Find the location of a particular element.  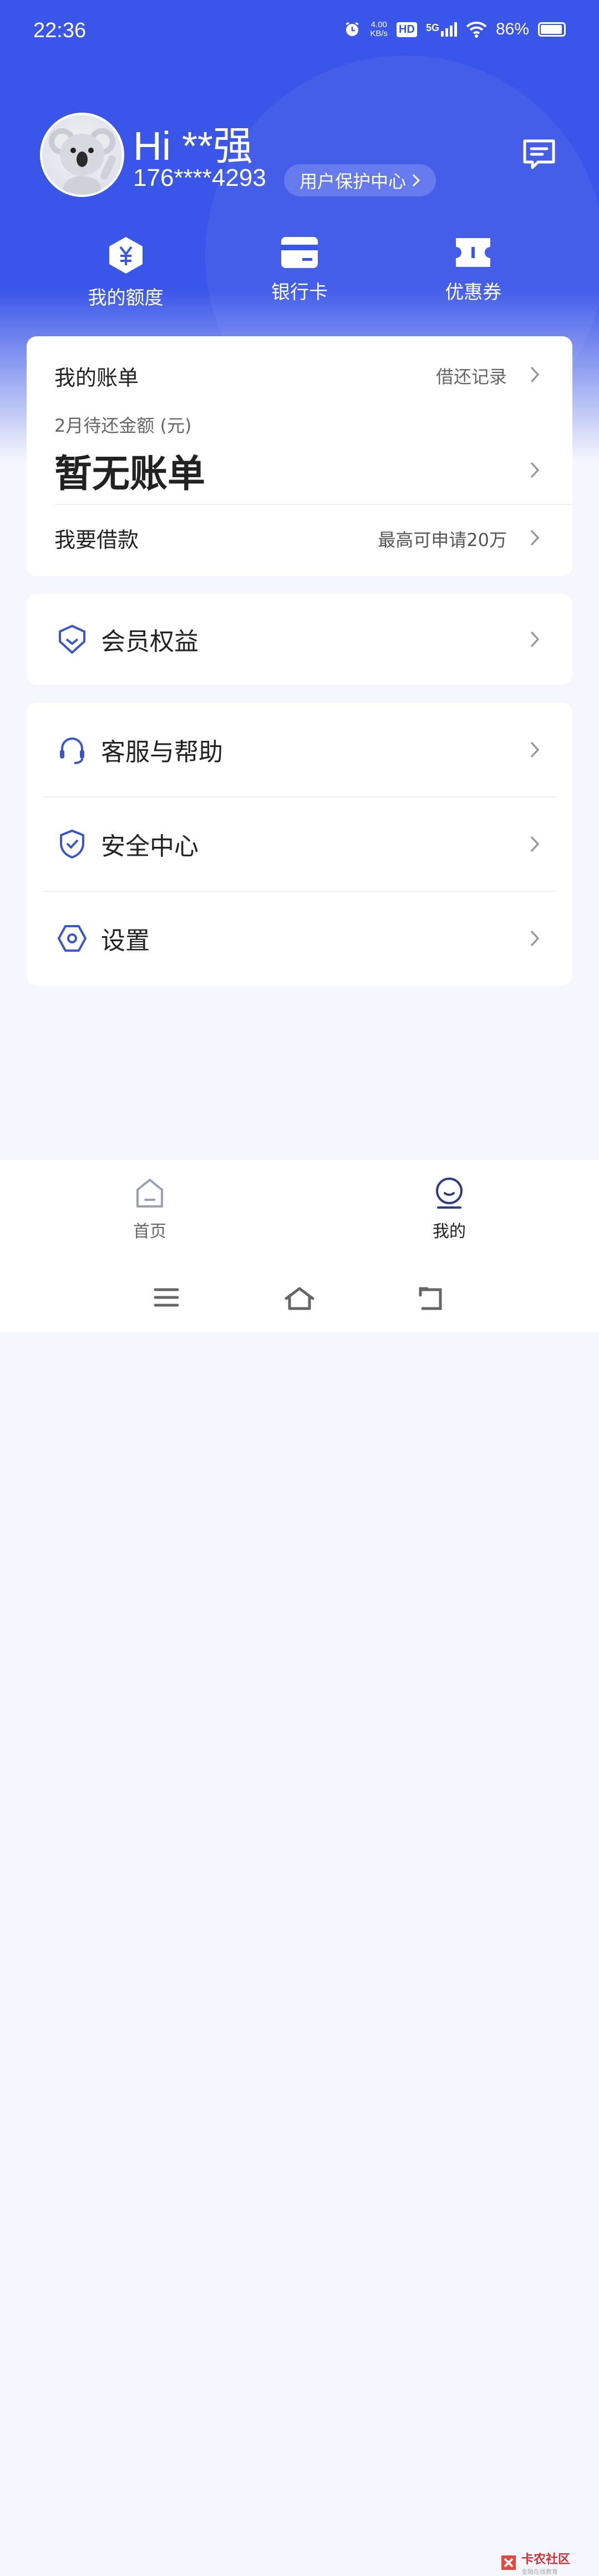

quick-action-credit-limit: 我的额度 is located at coordinates (125, 273).